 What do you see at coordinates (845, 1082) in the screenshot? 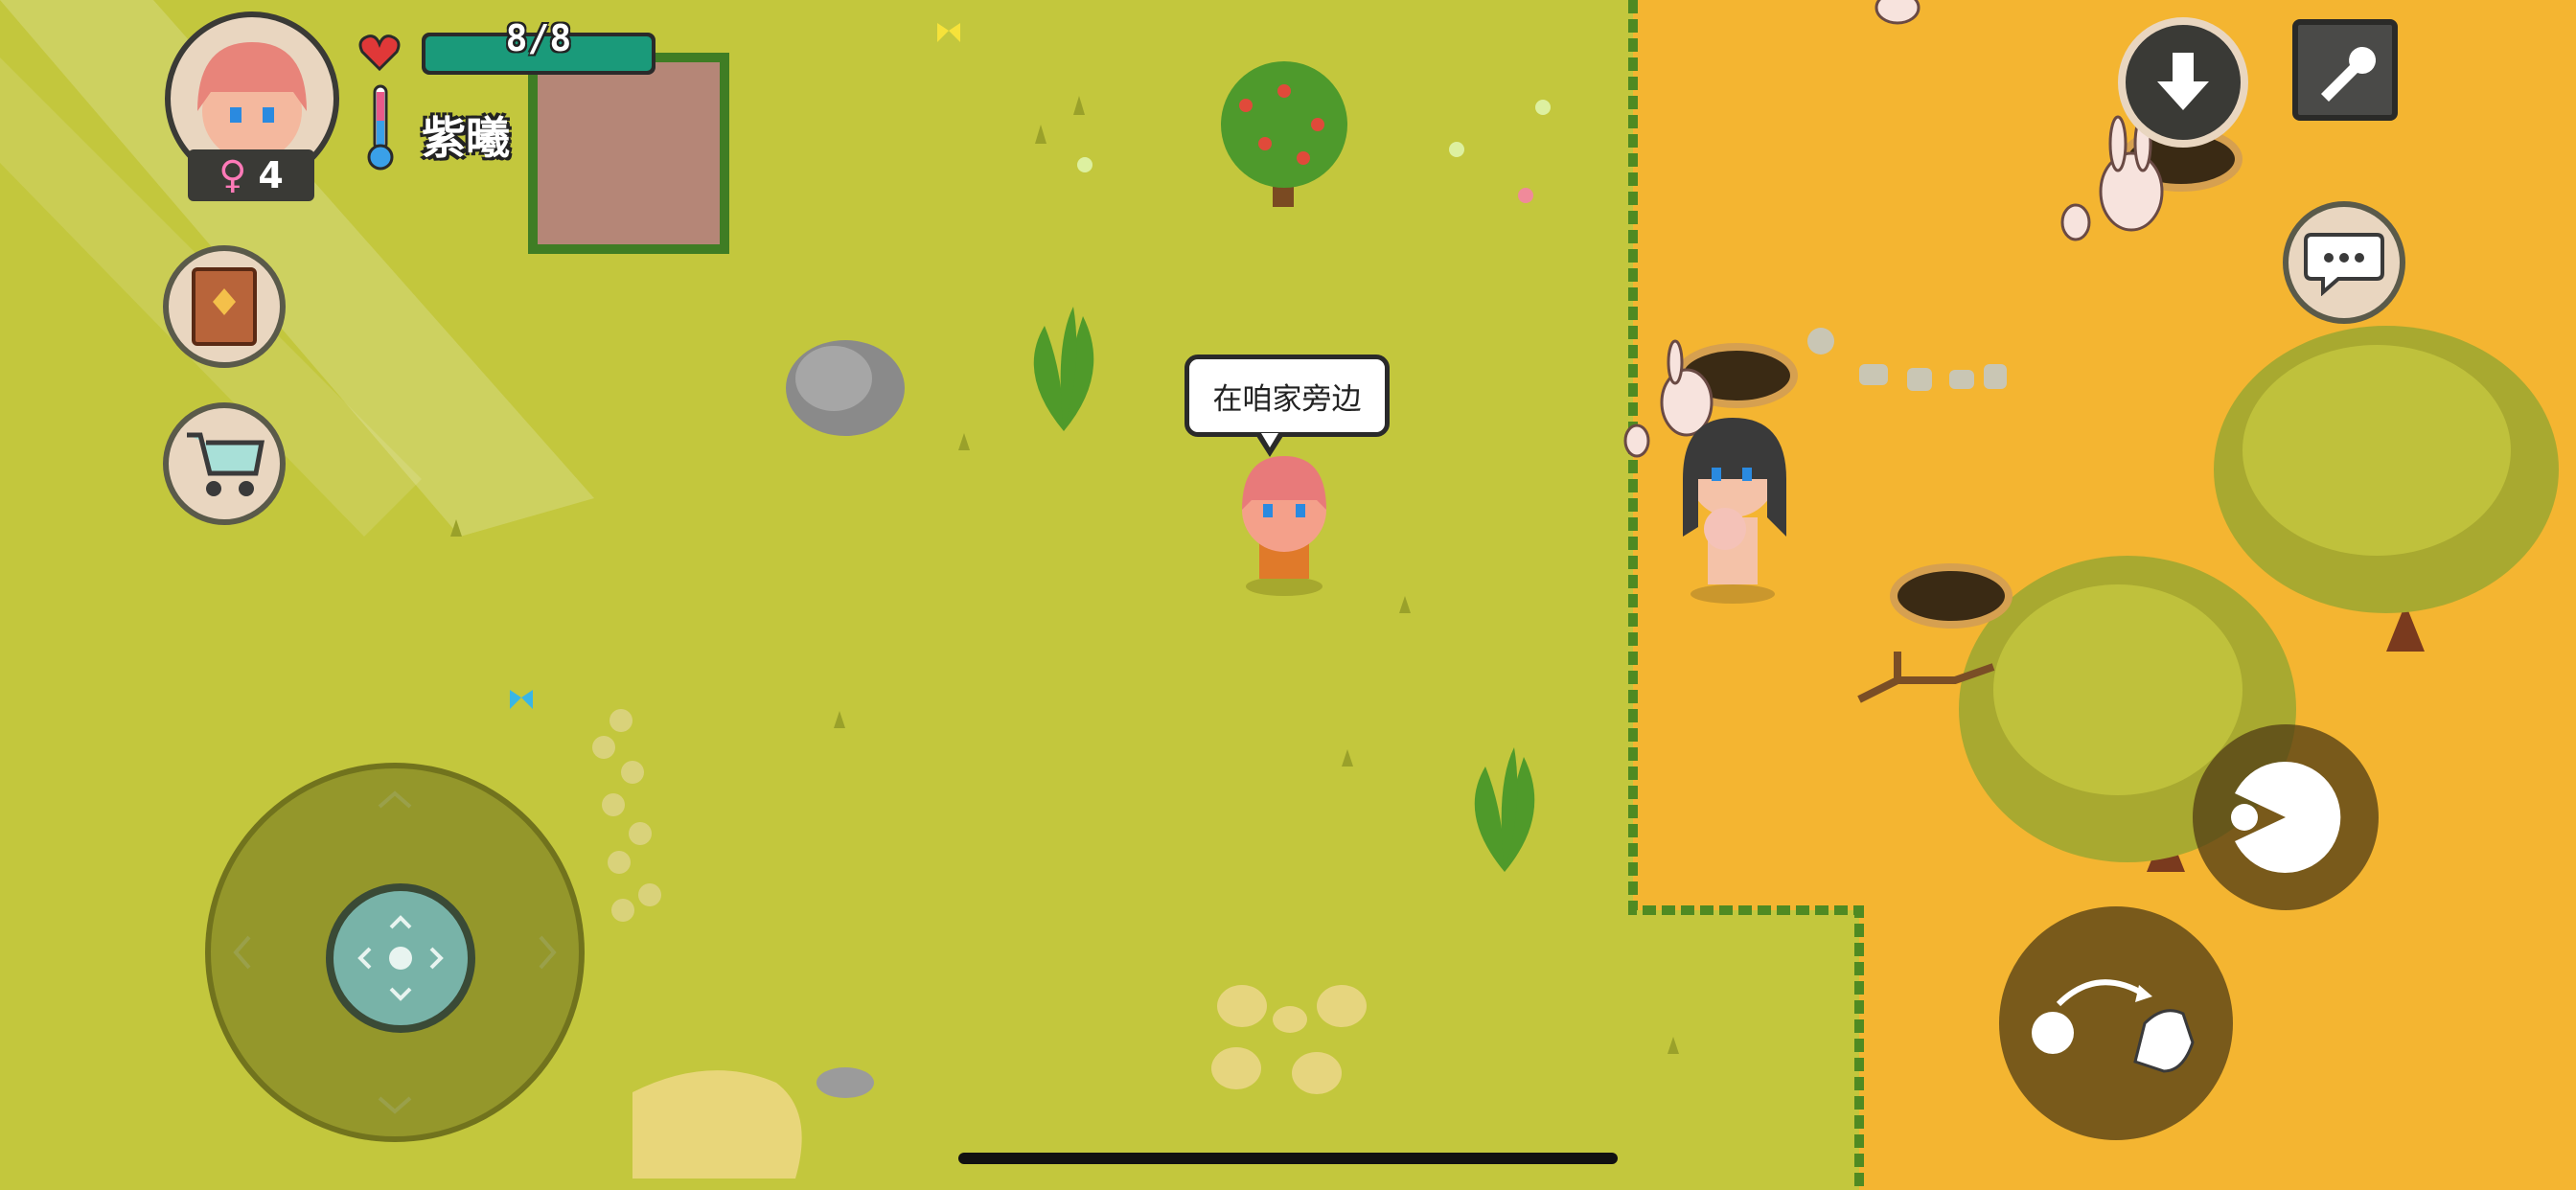
I see `small-rock` at bounding box center [845, 1082].